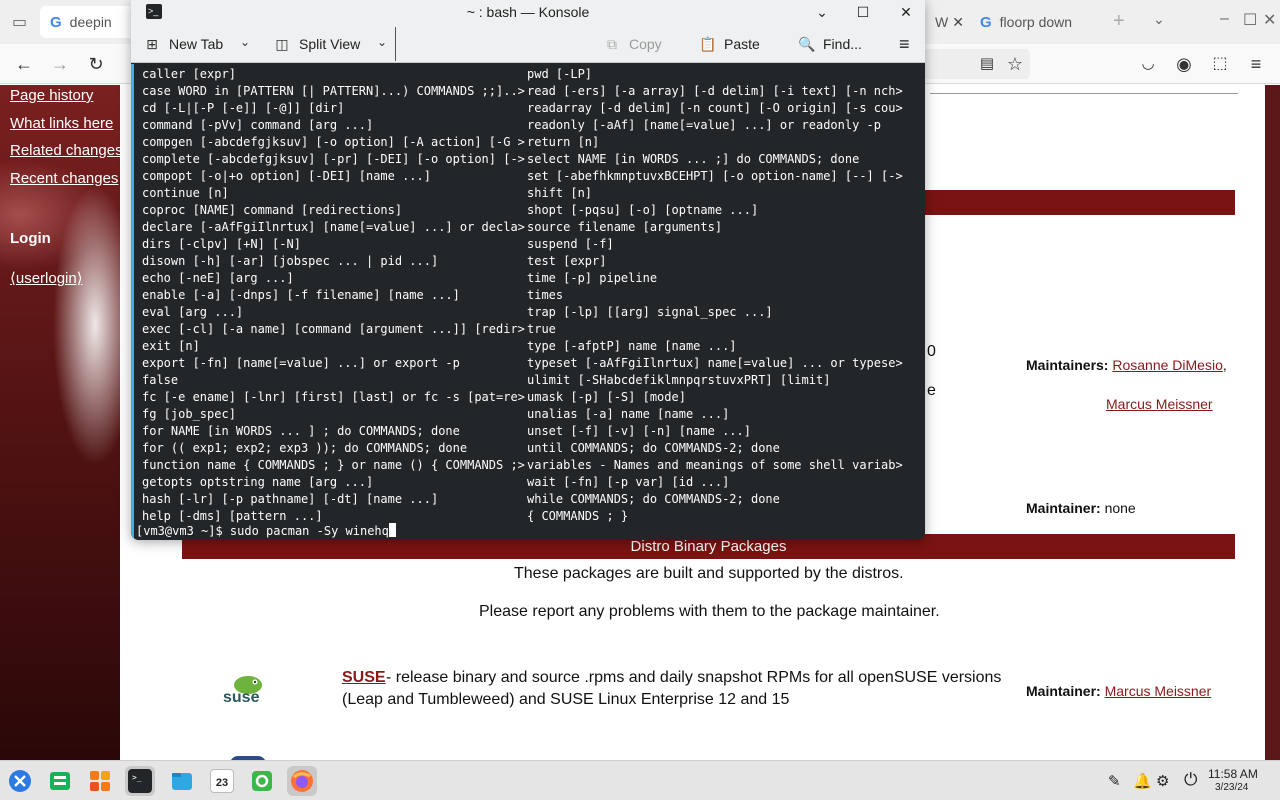  What do you see at coordinates (633, 44) in the screenshot?
I see `copy-button: ⧉ Copy` at bounding box center [633, 44].